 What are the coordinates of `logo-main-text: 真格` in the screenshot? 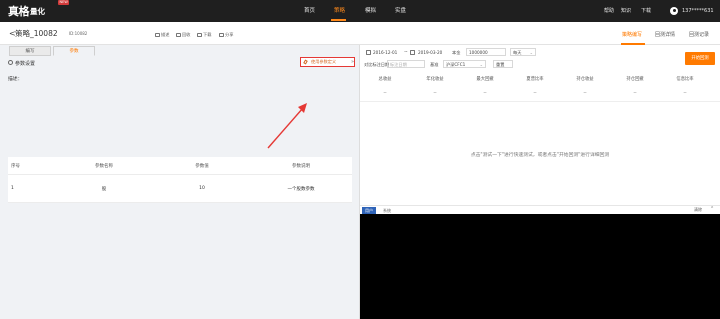 It's located at (19, 11).